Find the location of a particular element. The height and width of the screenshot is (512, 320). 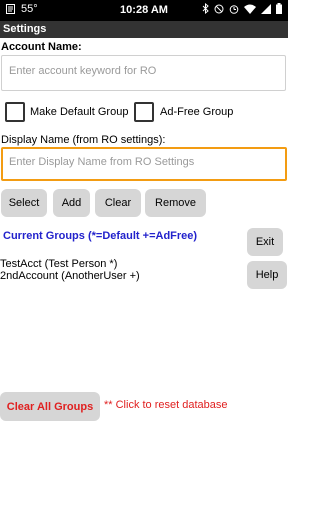

select-button: Select is located at coordinates (24, 203).